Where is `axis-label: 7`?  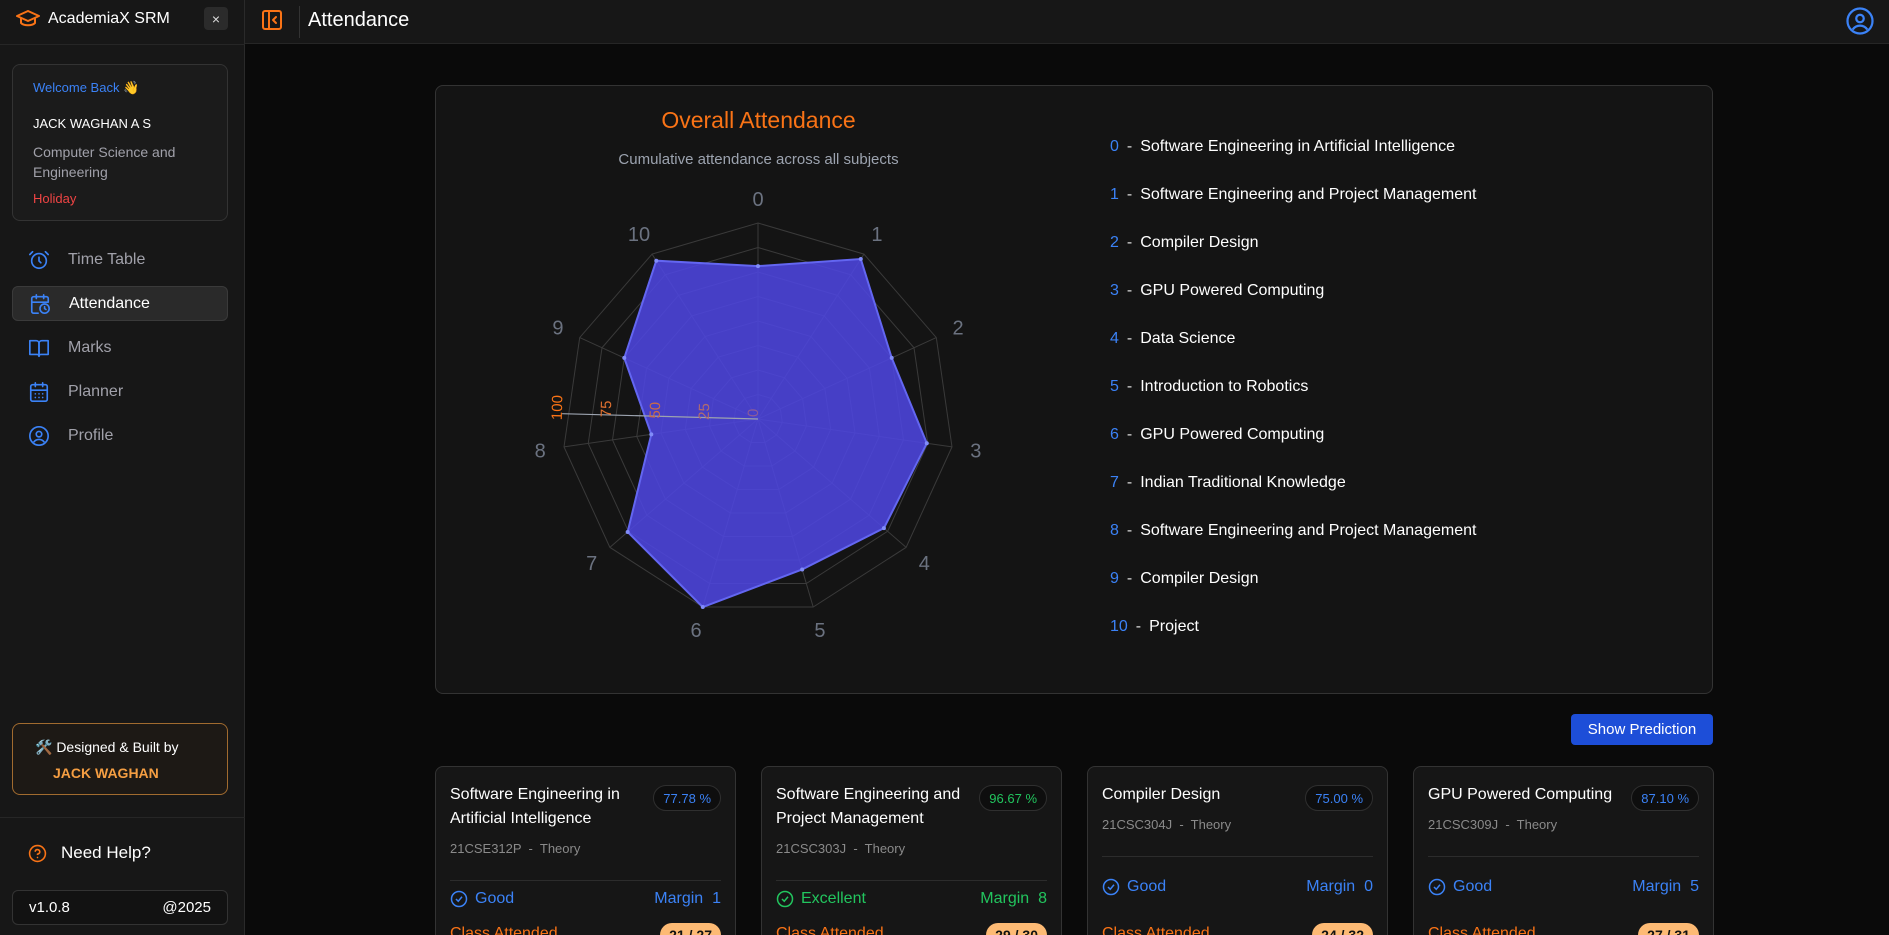
axis-label: 7 is located at coordinates (591, 564).